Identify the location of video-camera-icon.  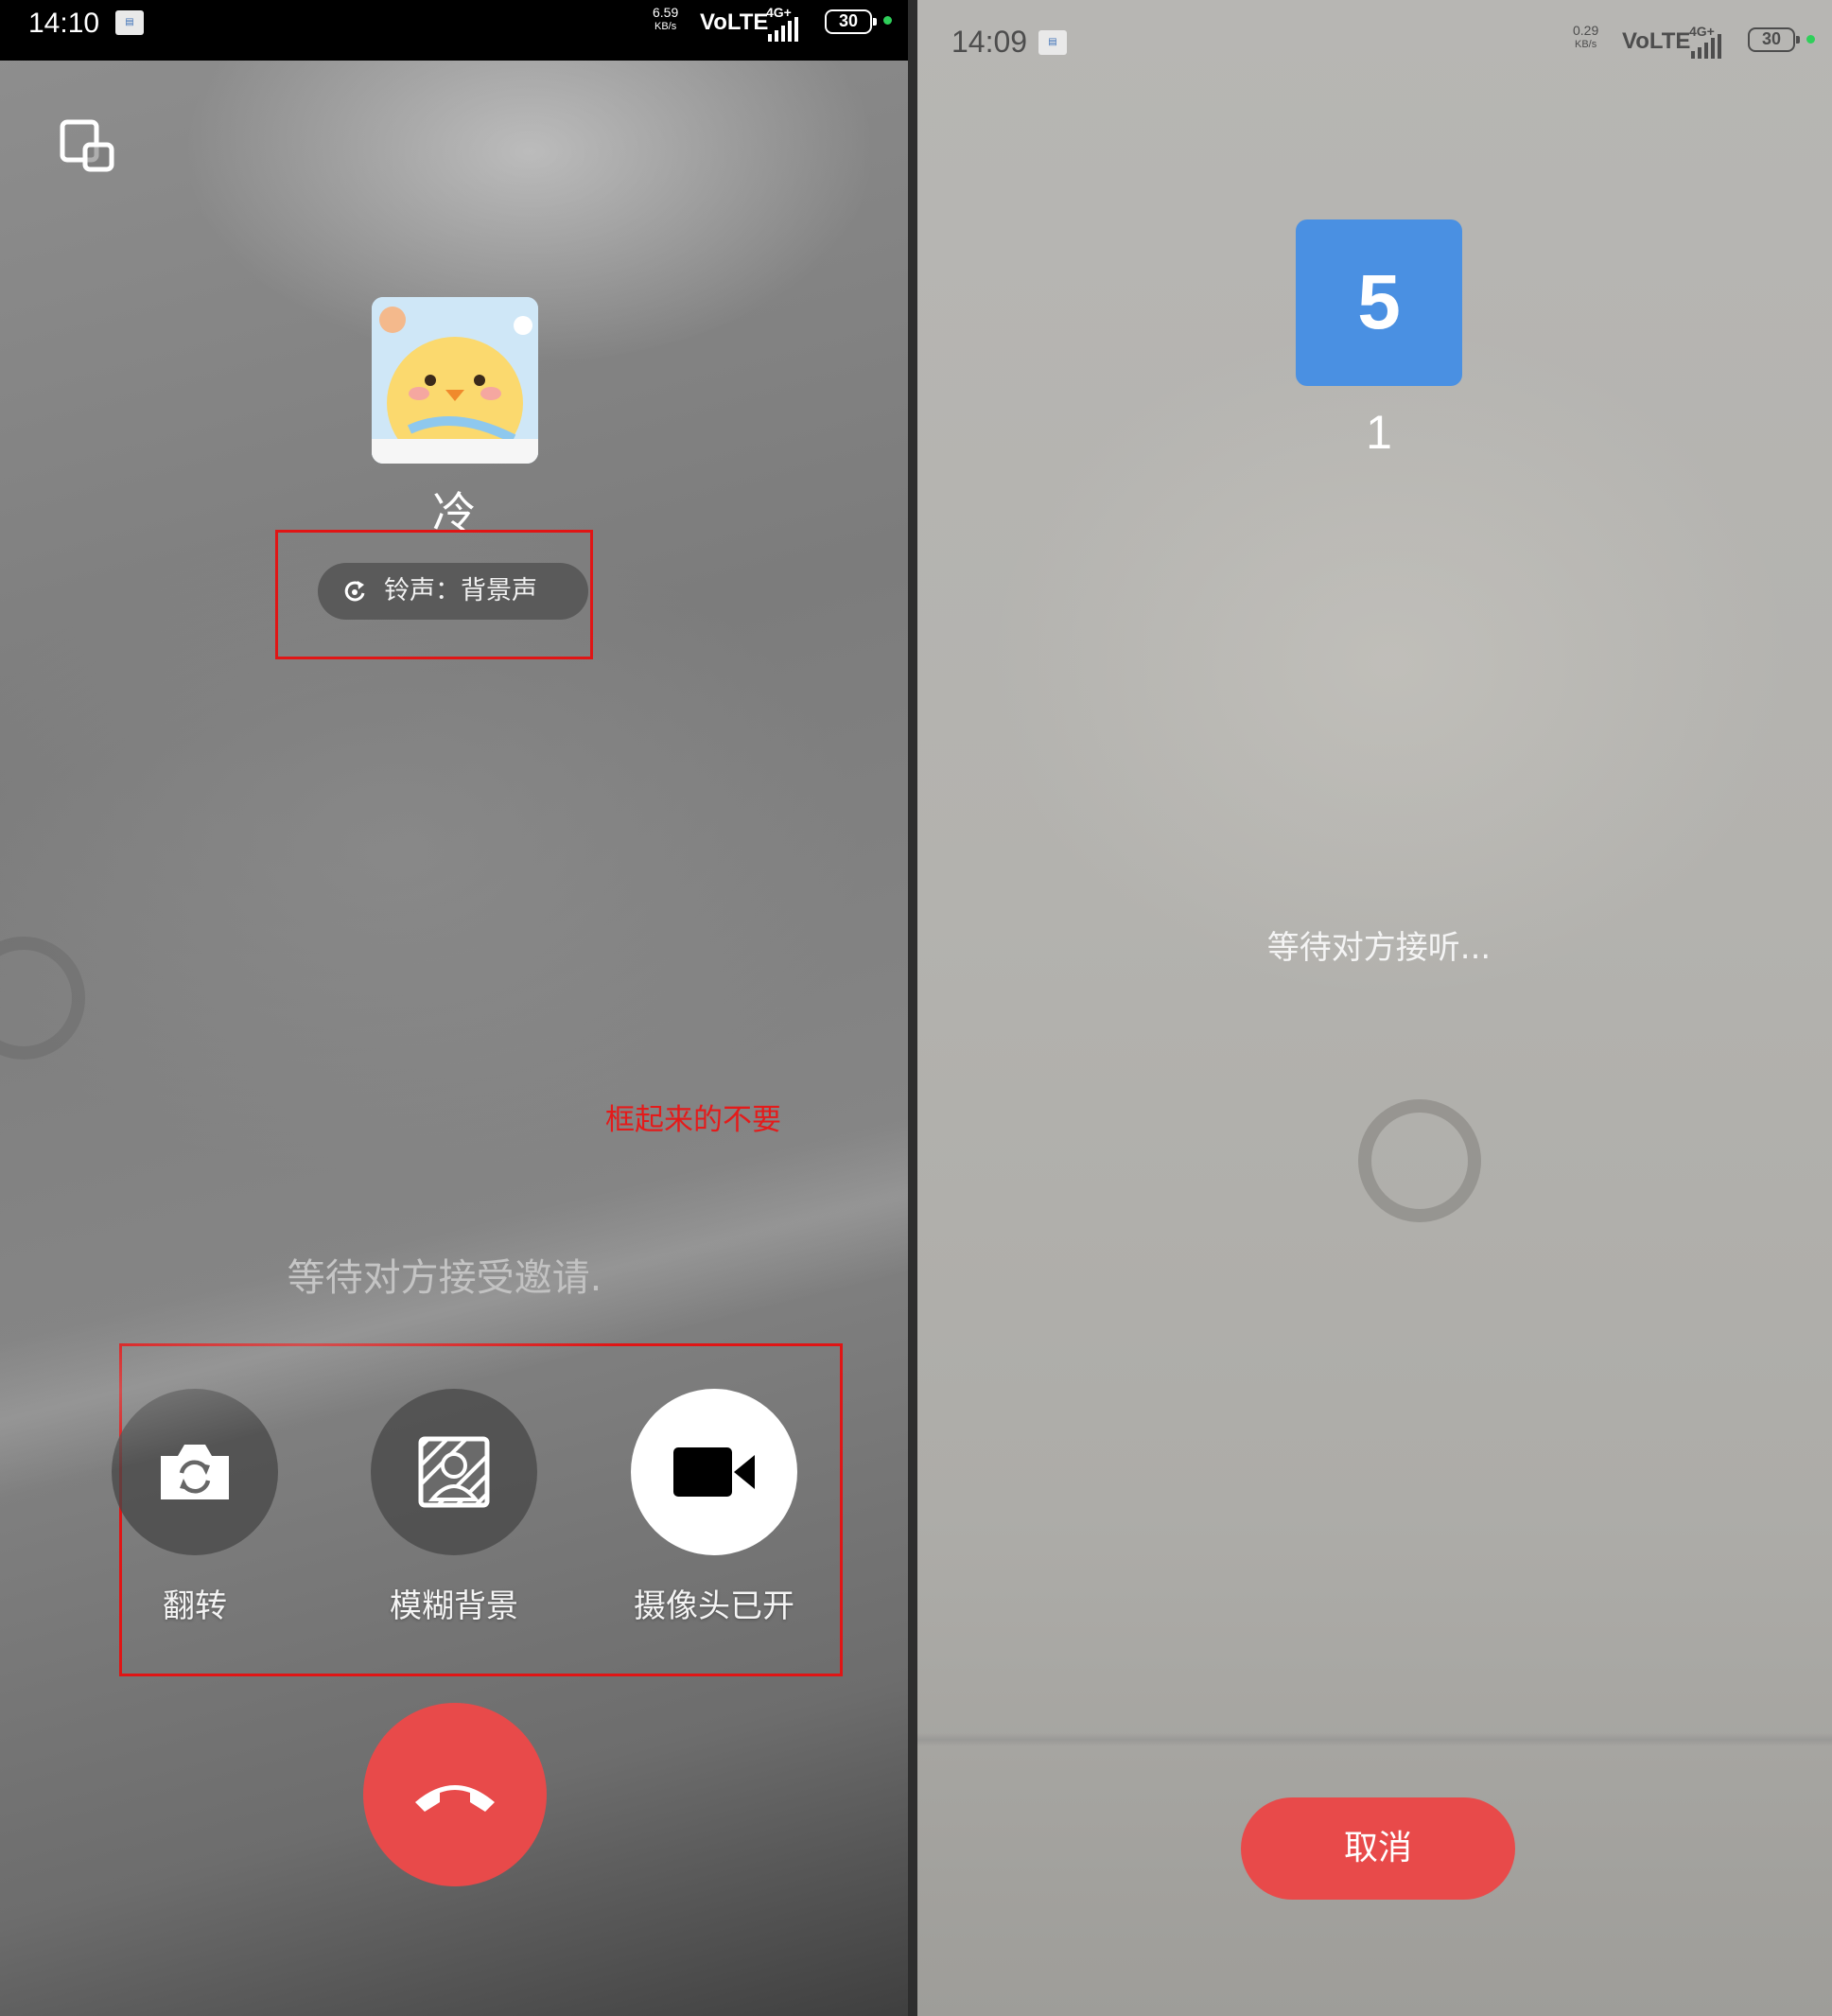
(714, 1472).